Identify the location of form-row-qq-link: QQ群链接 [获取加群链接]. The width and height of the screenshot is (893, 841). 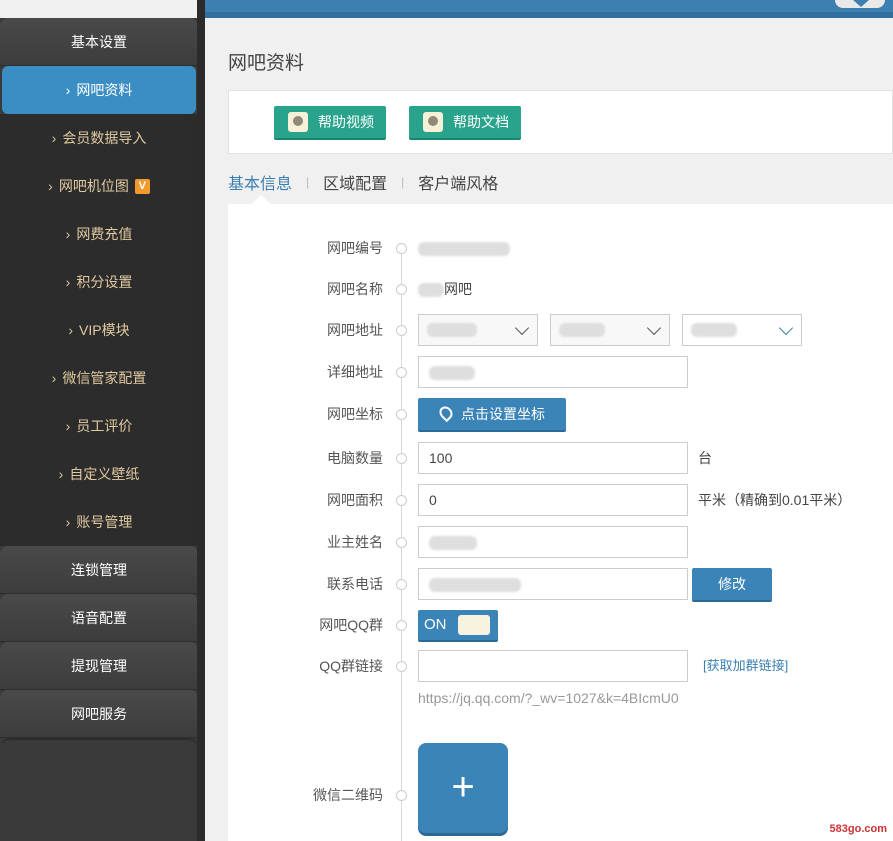
(560, 666).